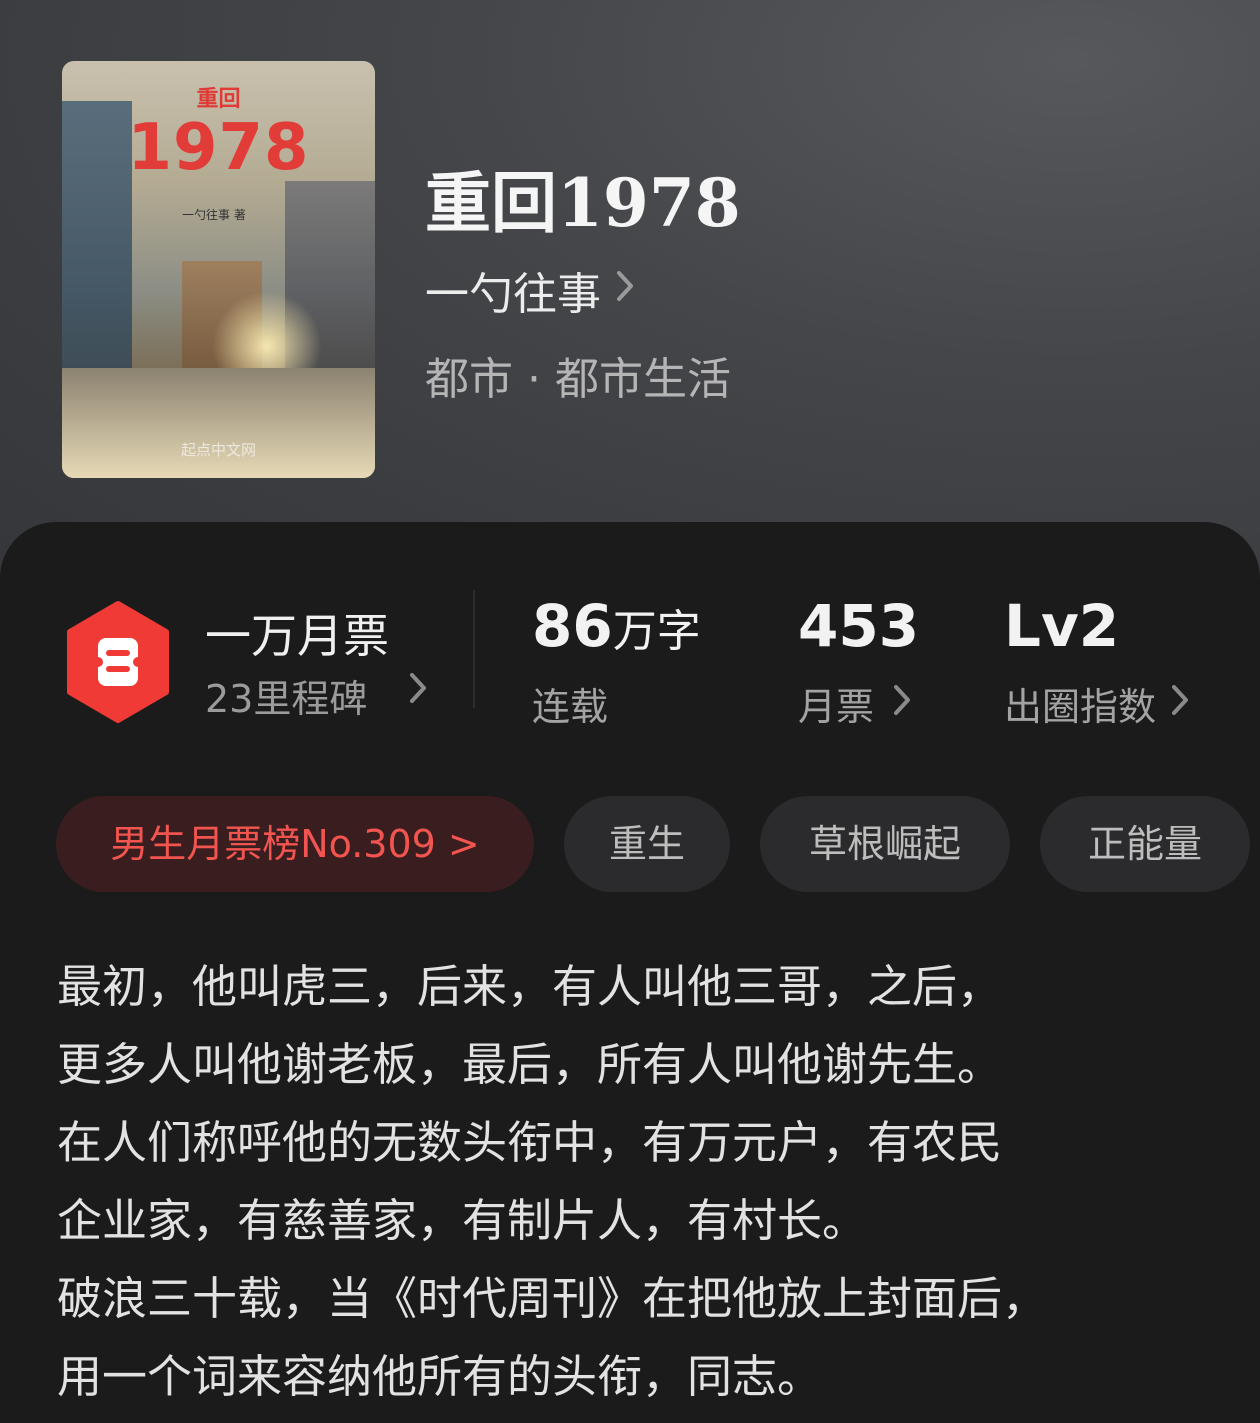  Describe the element at coordinates (295, 844) in the screenshot. I see `rank-tag-monthly-votes: 男生月票榜No.309 >` at that location.